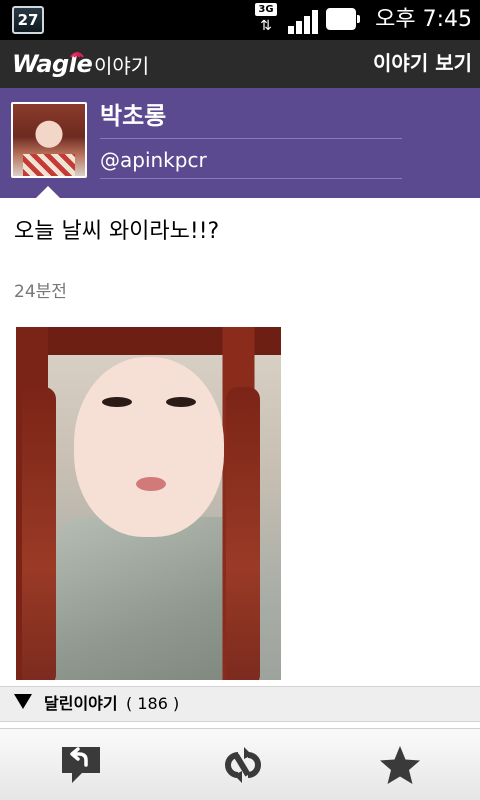 The image size is (480, 800). I want to click on network-type-icon: 3G, so click(266, 9).